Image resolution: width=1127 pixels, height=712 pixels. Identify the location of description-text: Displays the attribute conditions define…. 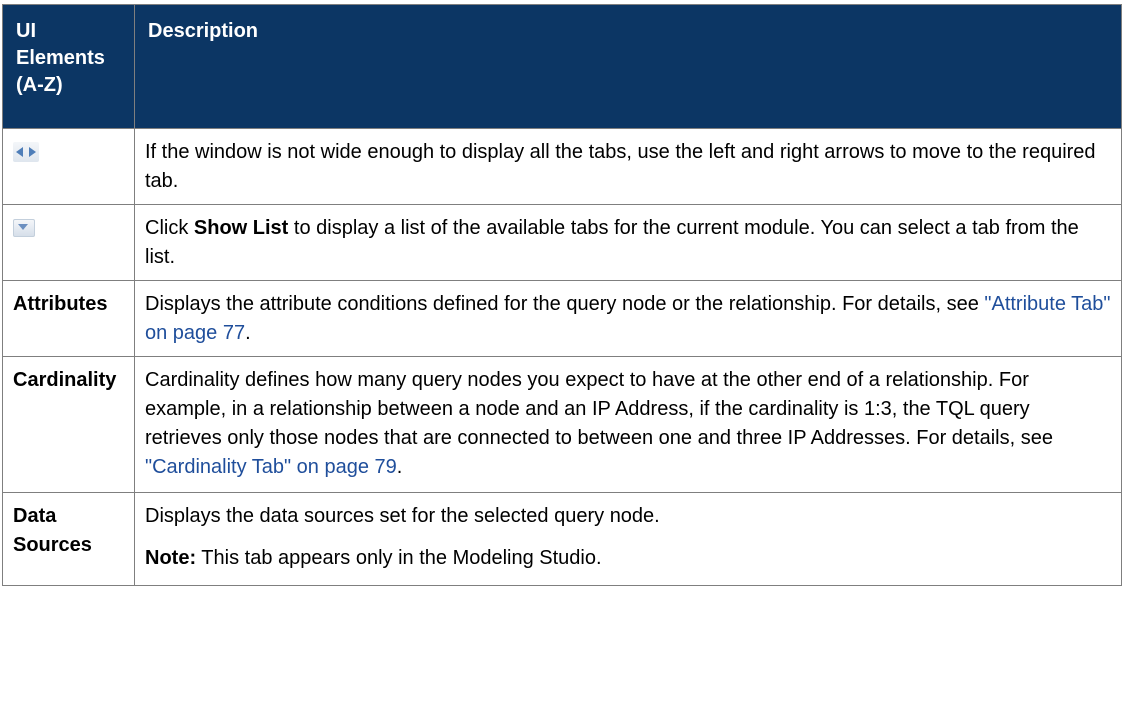
(565, 304).